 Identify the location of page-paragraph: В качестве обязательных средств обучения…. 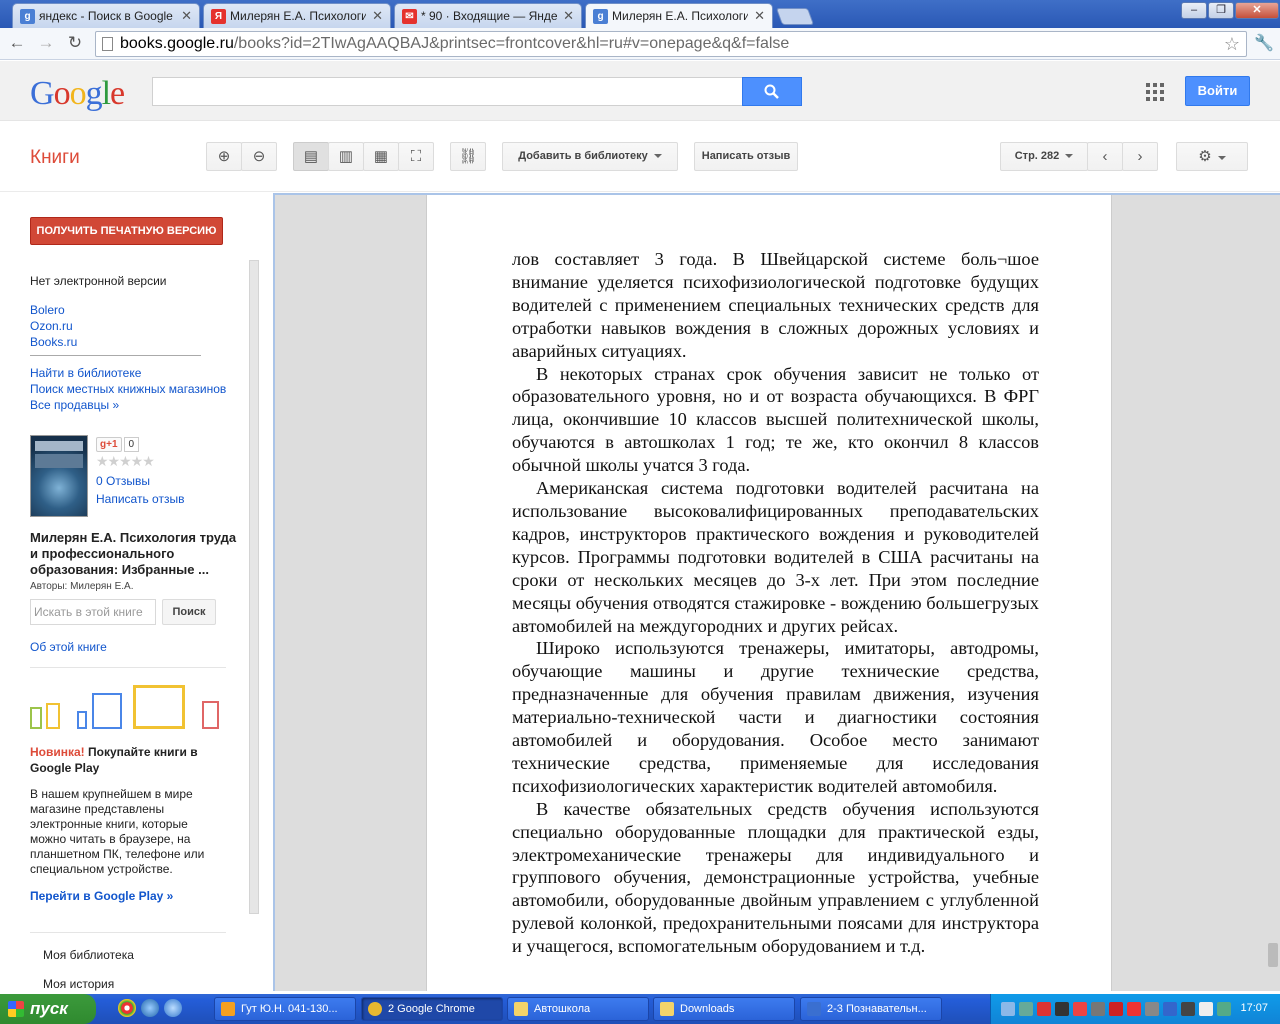
(775, 877).